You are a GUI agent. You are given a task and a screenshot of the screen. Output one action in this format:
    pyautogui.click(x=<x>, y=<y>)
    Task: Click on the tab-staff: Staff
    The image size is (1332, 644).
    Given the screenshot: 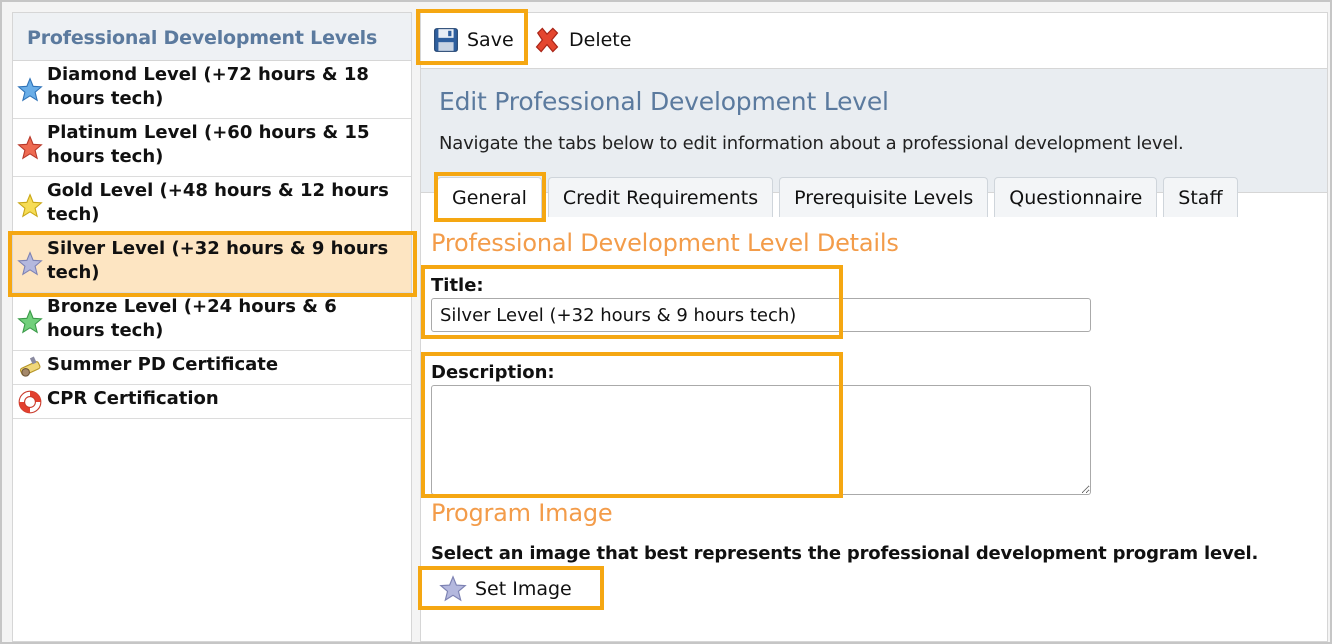 What is the action you would take?
    pyautogui.click(x=1200, y=197)
    